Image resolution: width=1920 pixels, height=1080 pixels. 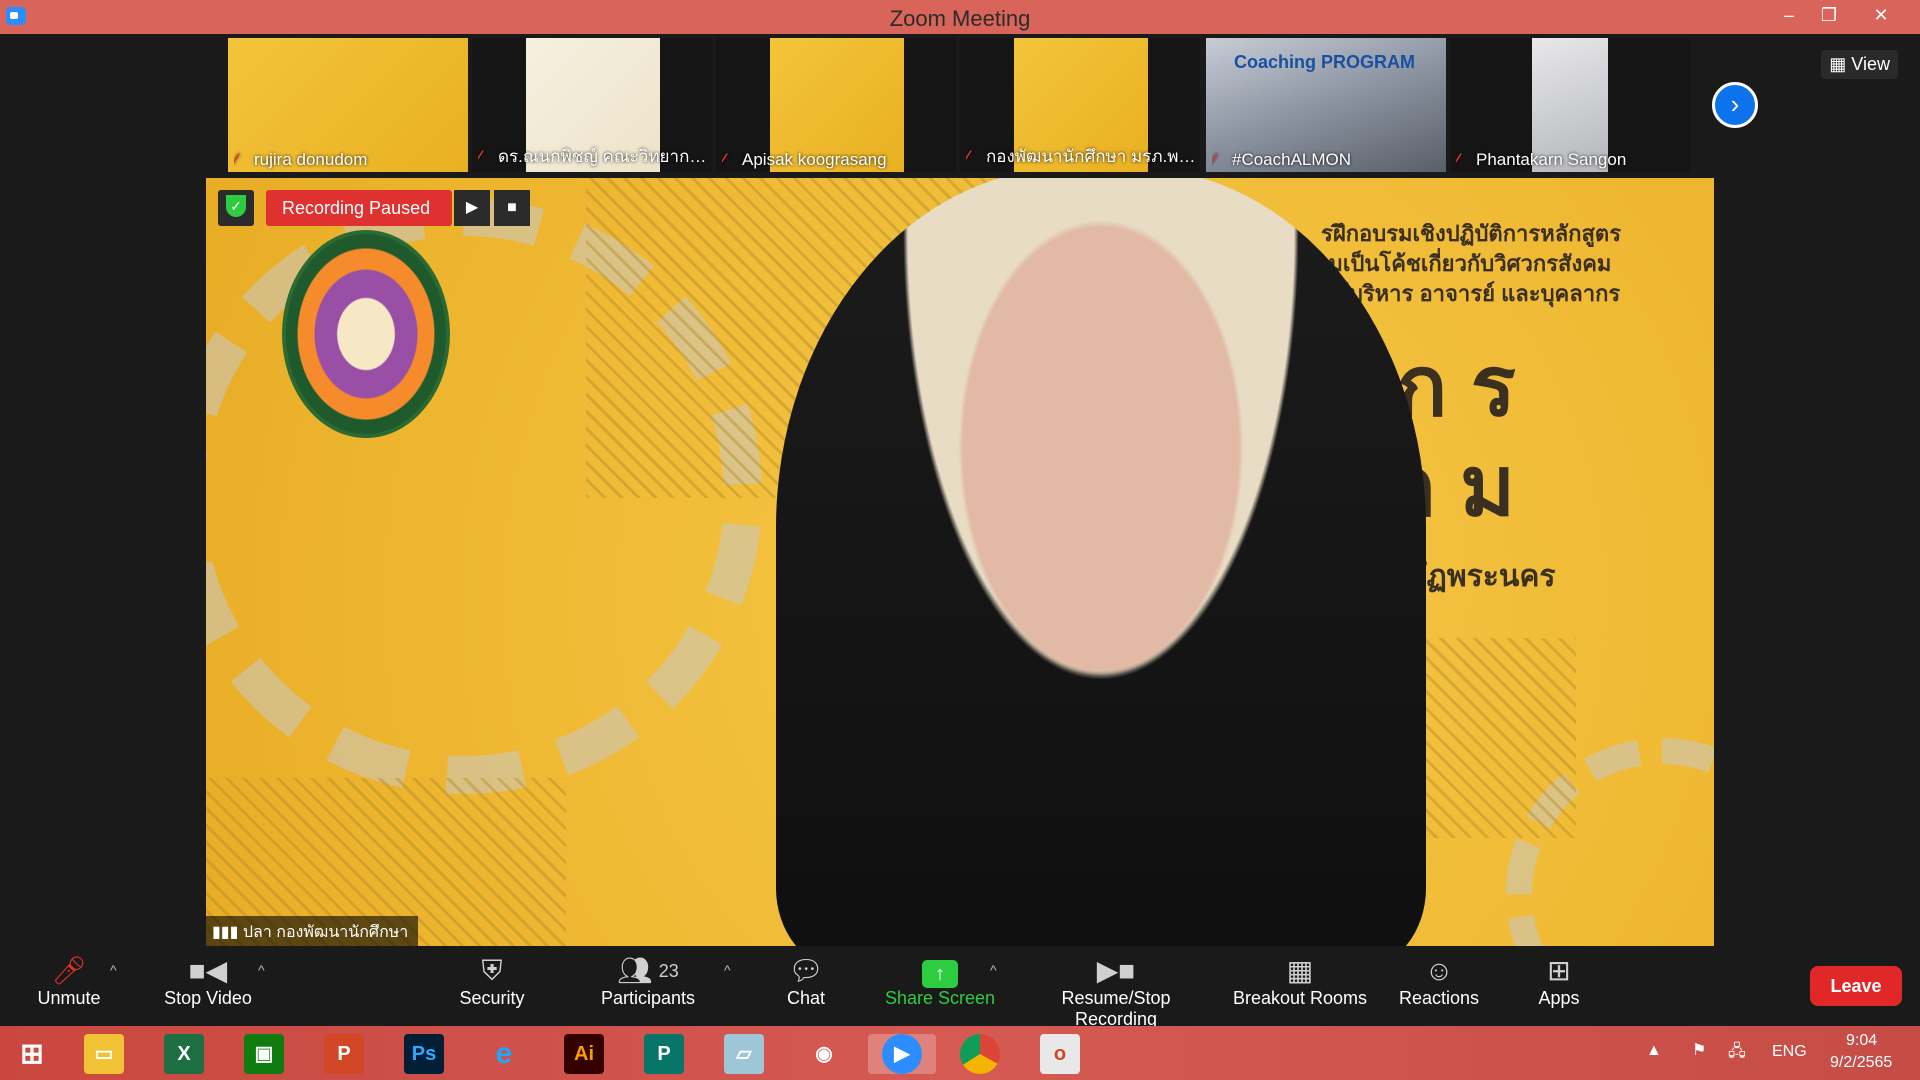 I want to click on unmute-button: 🎤︎ Unmute, so click(x=69, y=981).